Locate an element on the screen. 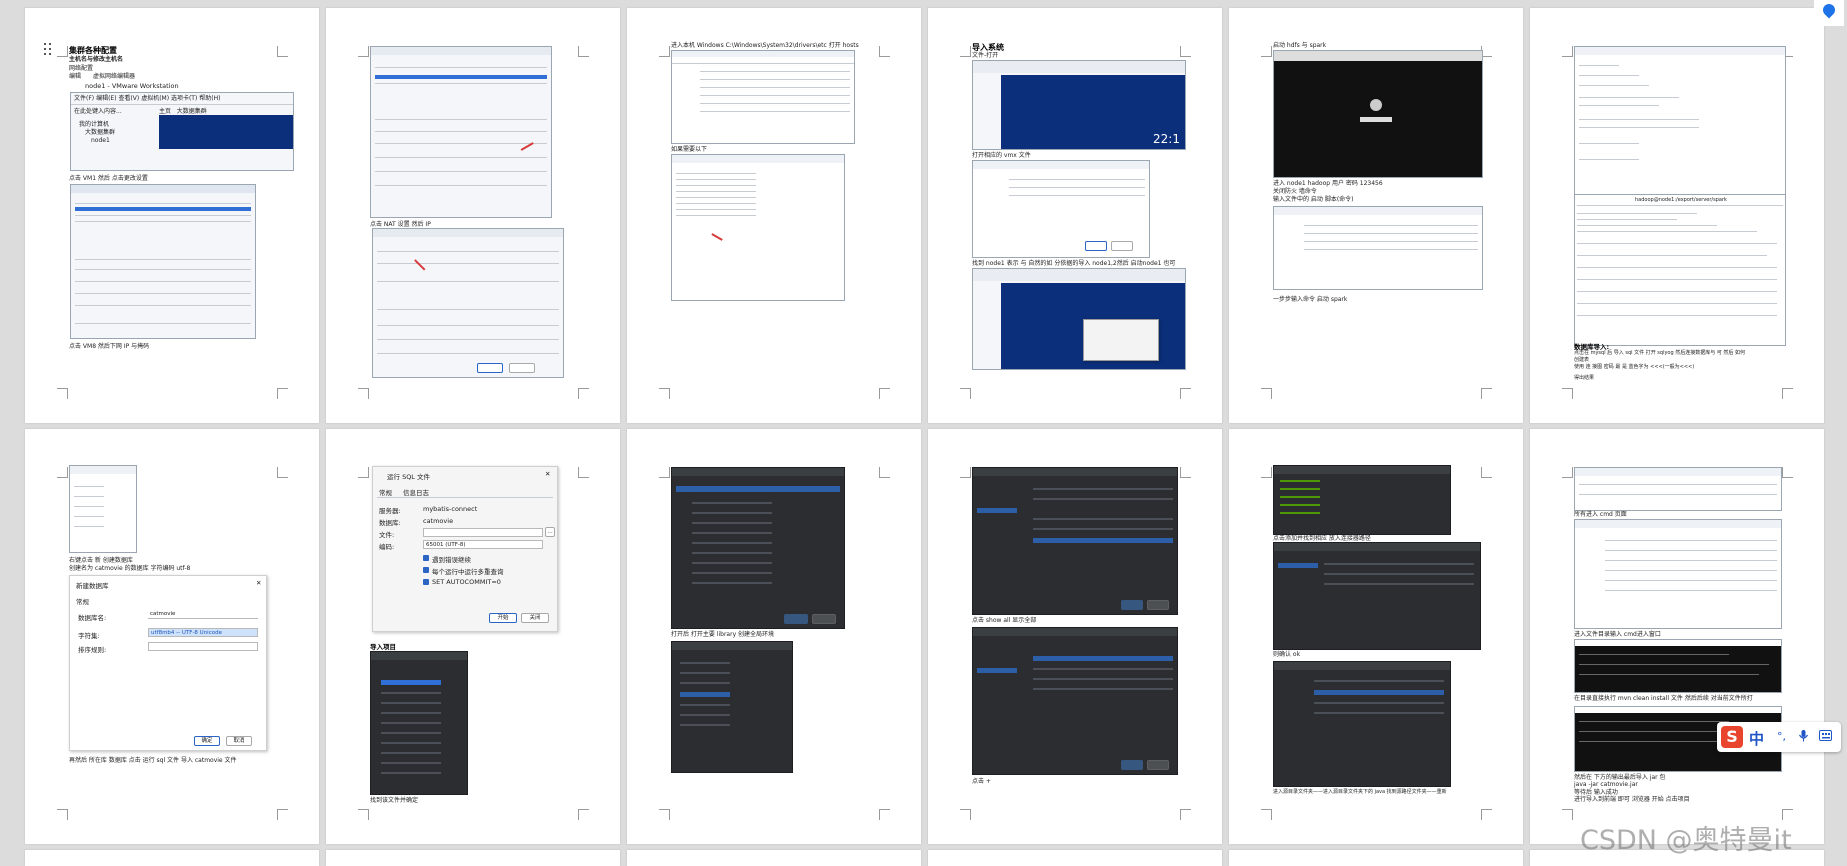 This screenshot has height=866, width=1847. ide-library-screenshot is located at coordinates (732, 707).